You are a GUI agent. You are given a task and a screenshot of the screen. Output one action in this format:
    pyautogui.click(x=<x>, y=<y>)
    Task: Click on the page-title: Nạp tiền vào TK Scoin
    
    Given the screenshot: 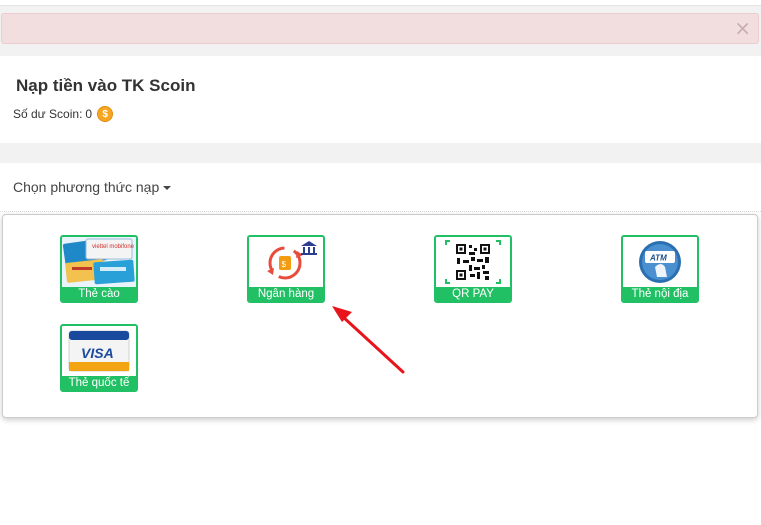 What is the action you would take?
    pyautogui.click(x=106, y=85)
    